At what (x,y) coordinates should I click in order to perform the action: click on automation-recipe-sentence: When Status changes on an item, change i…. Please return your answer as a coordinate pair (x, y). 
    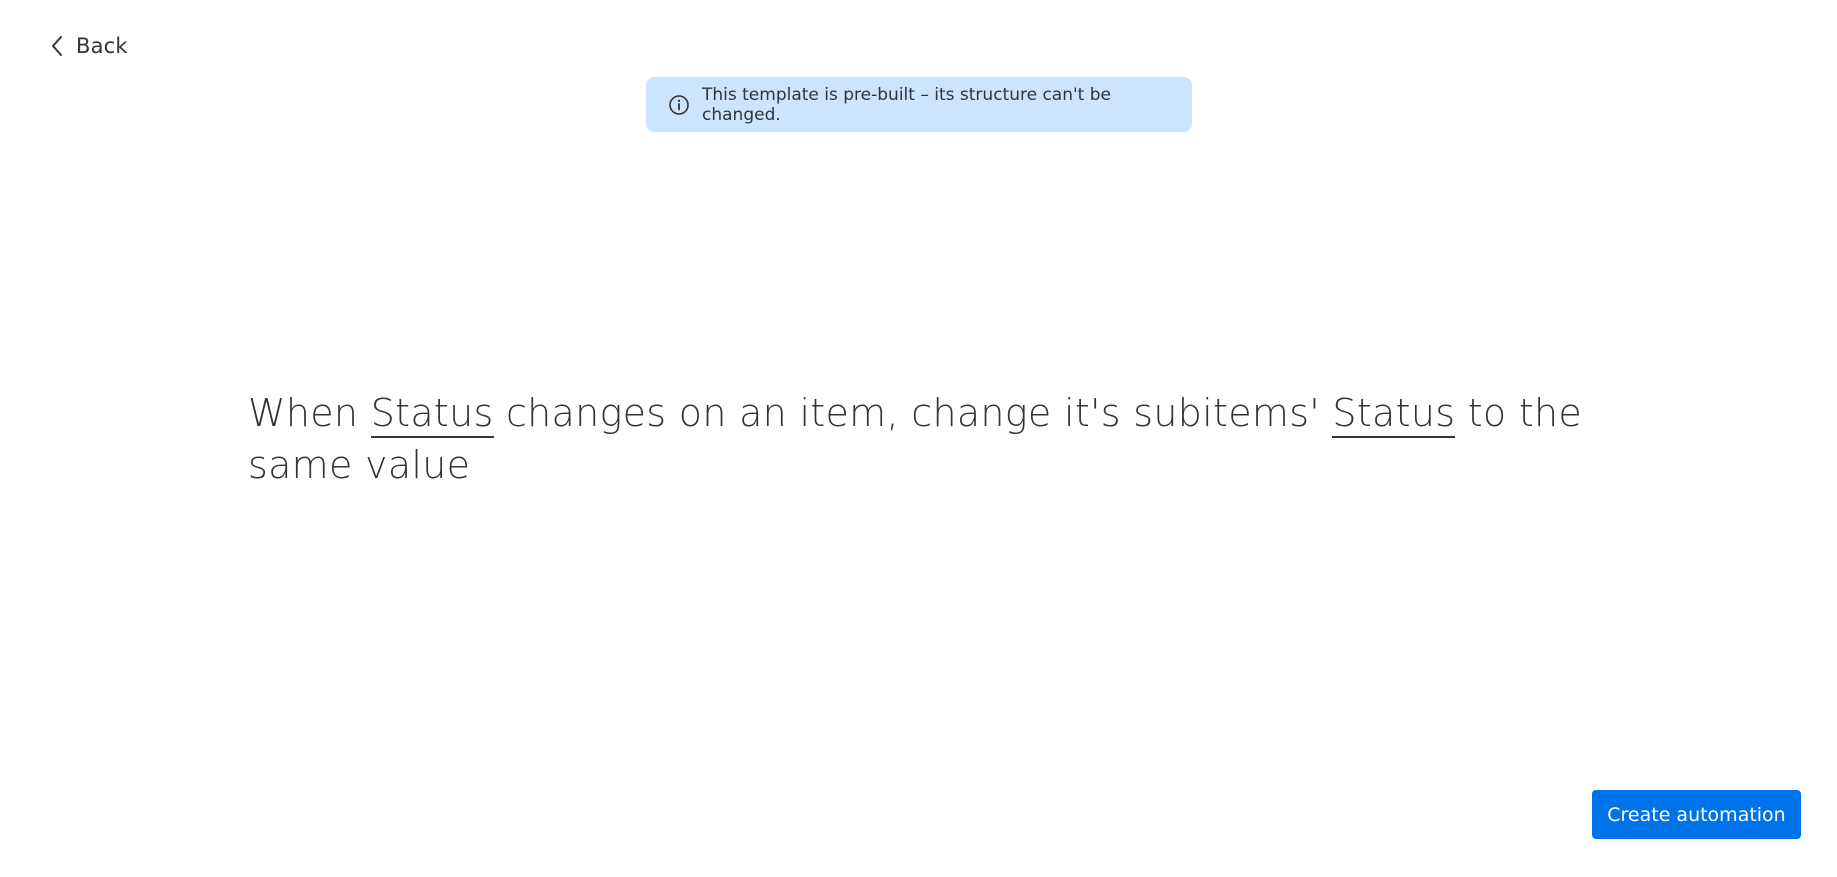
    Looking at the image, I should click on (918, 439).